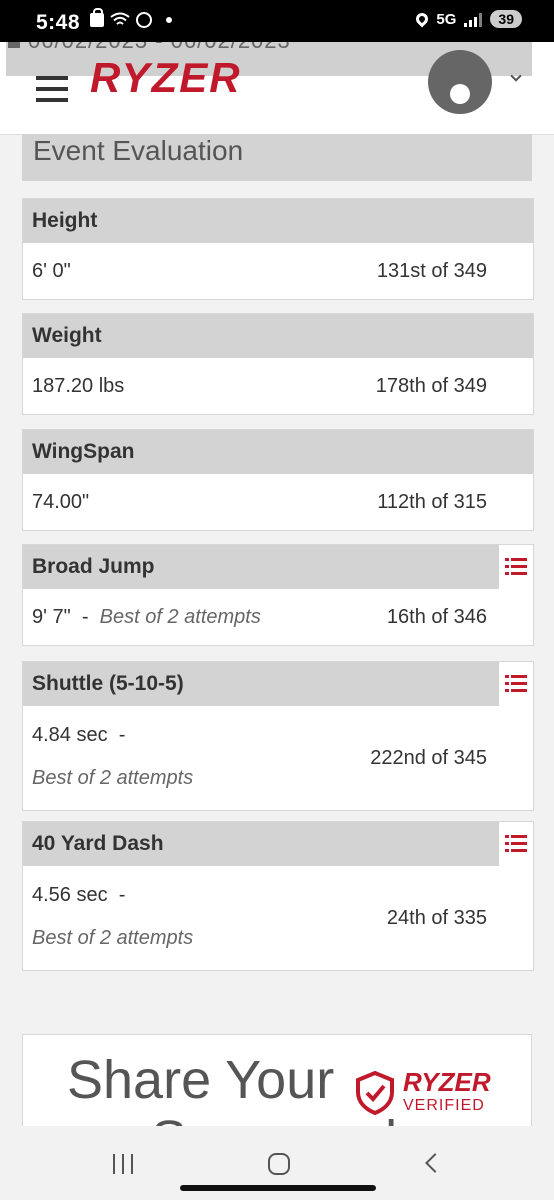  I want to click on status-time: 5:48, so click(58, 22).